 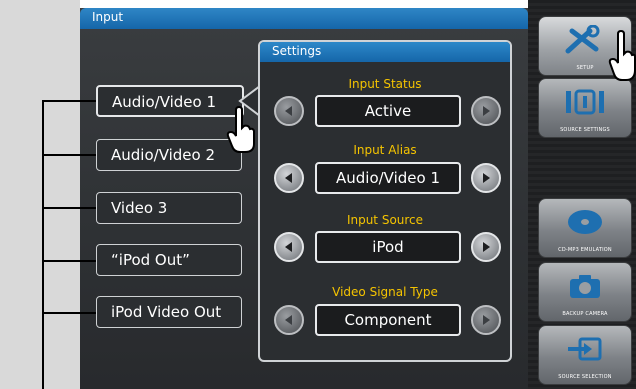 What do you see at coordinates (585, 314) in the screenshot?
I see `backup-camera-caption: BACKUP CAMERA` at bounding box center [585, 314].